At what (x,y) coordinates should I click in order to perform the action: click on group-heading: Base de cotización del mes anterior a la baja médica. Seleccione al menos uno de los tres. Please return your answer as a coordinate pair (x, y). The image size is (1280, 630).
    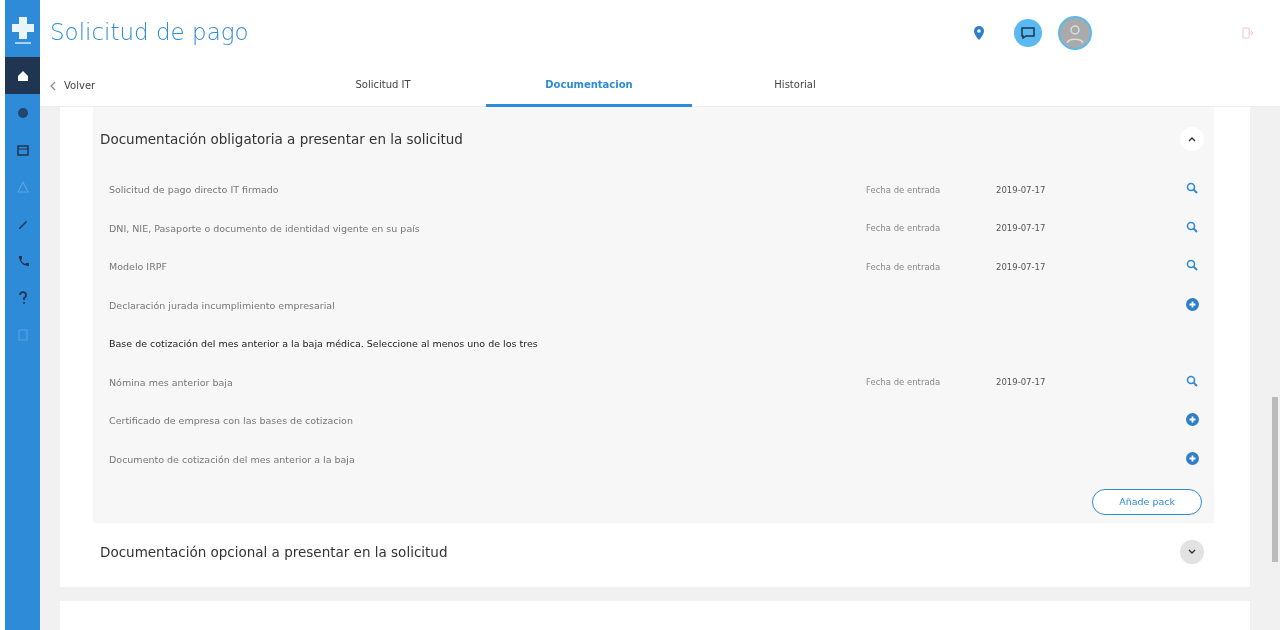
    Looking at the image, I should click on (324, 344).